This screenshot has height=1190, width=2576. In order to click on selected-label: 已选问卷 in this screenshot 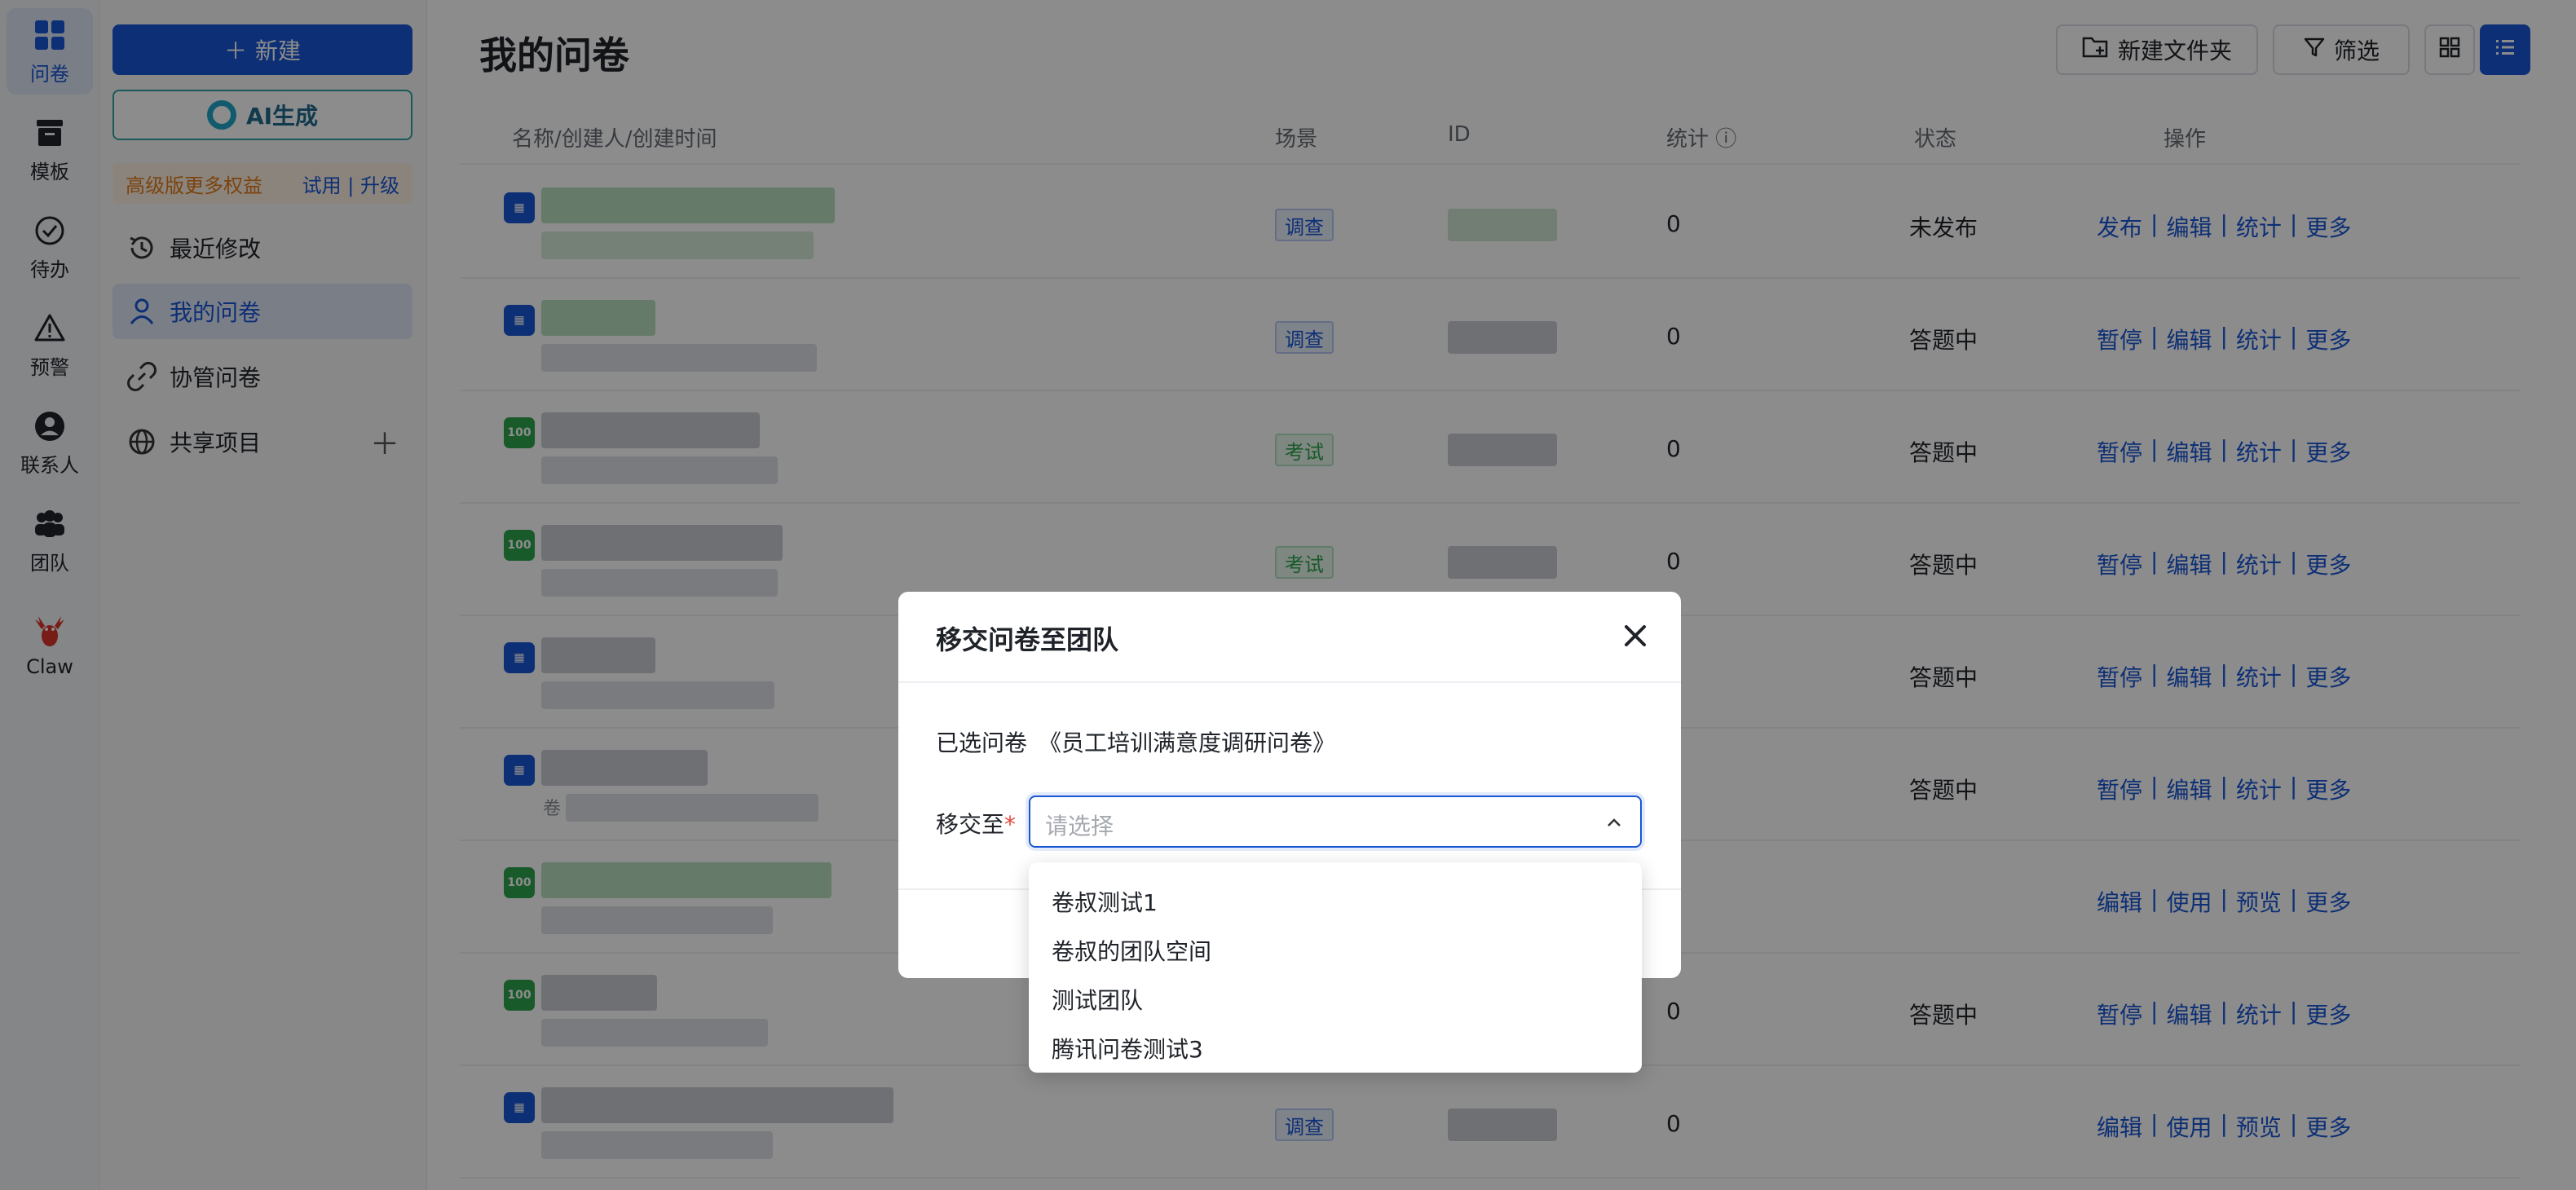, I will do `click(982, 742)`.